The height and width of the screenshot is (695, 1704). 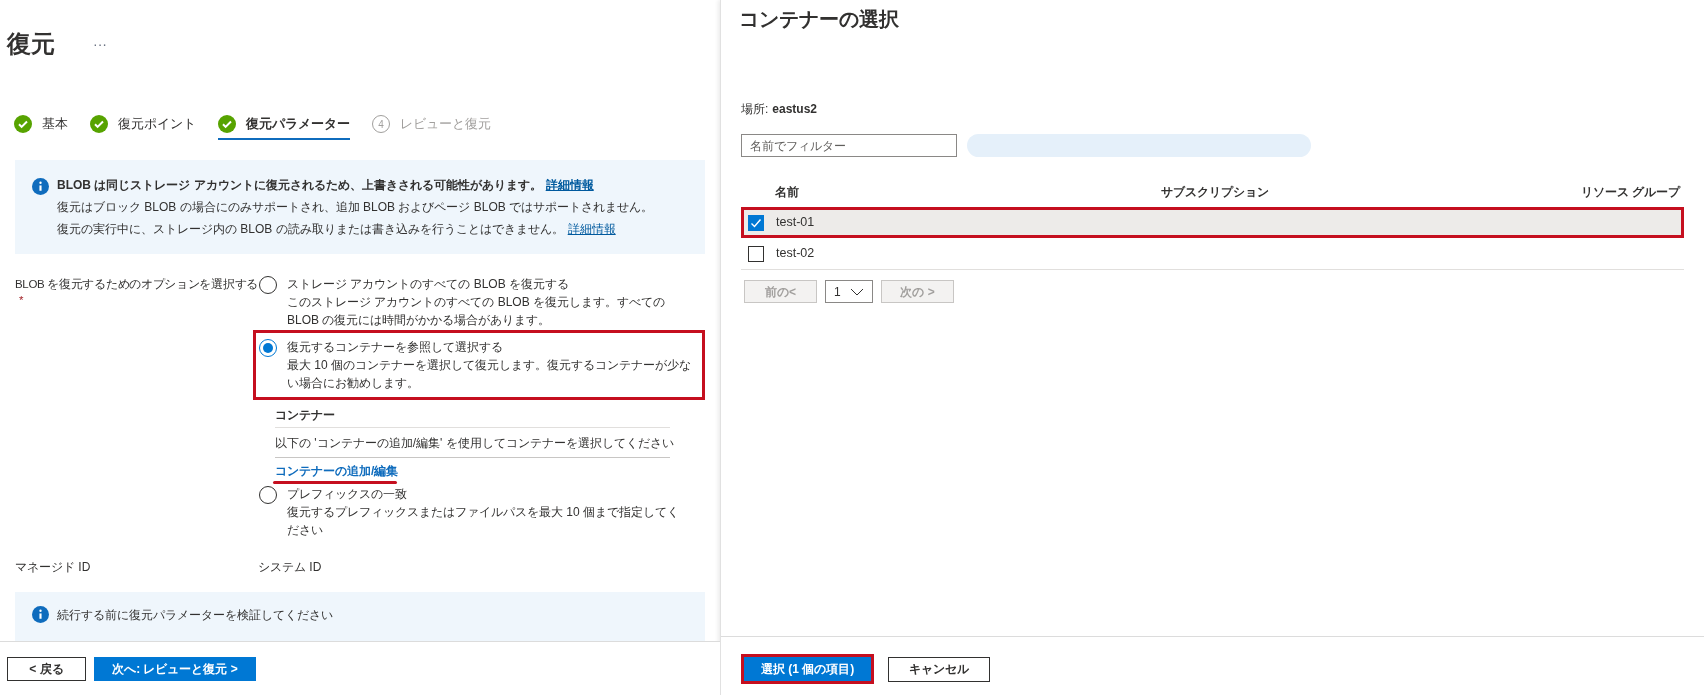 I want to click on option-description: 最大 10 個のコンテナーを選択して復元します。復元するコンテナーが少ない場合にお勧めします。, so click(x=489, y=374).